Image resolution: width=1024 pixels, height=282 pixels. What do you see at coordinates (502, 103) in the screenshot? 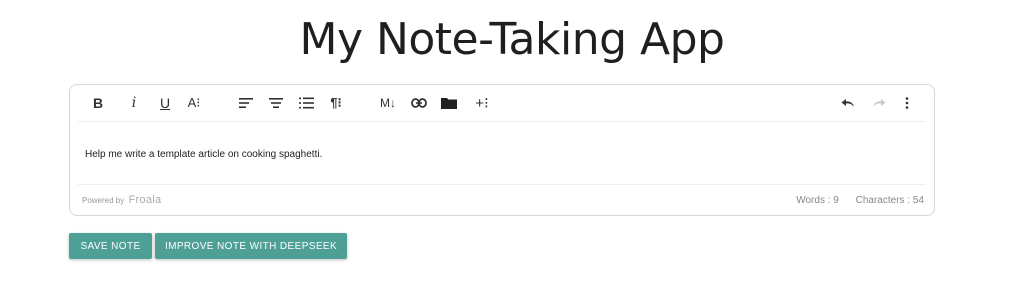
I see `editor-toolbar: B i U A⁝ ¶⁝ M↓ +⁝` at bounding box center [502, 103].